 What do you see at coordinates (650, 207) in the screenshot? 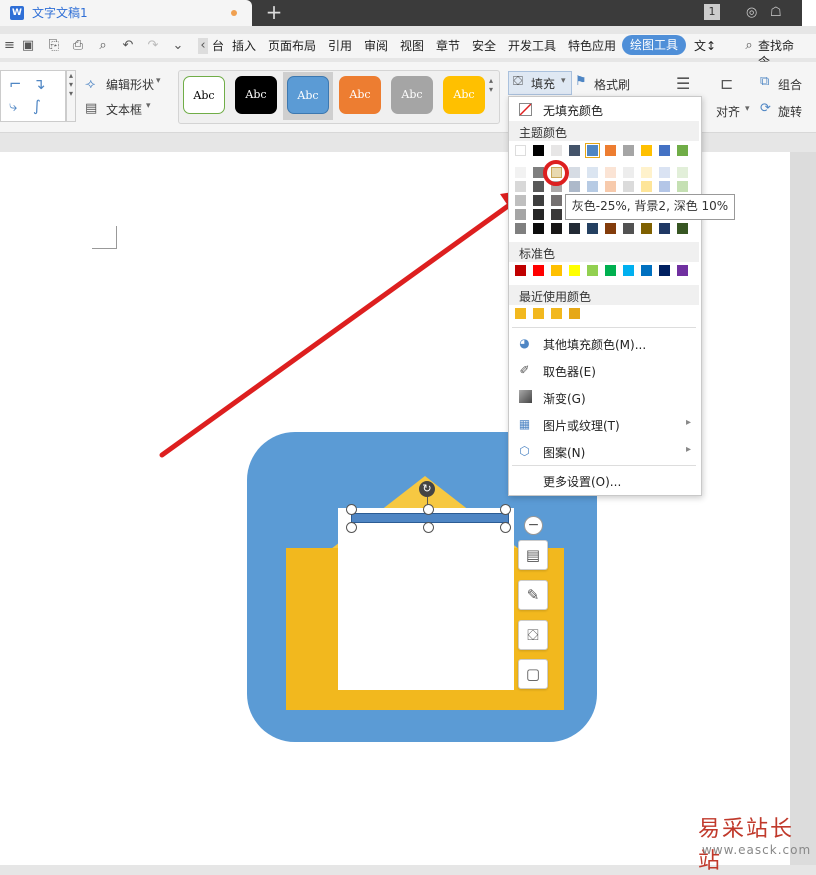
I see `color-tooltip: 灰色-25%, 背景2, 深色 10%` at bounding box center [650, 207].